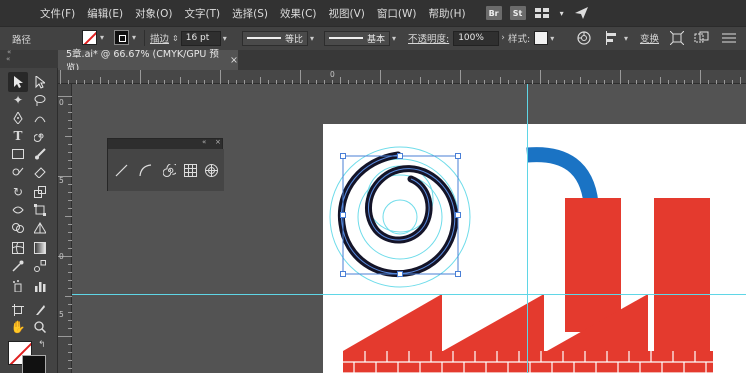  Describe the element at coordinates (447, 13) in the screenshot. I see `menu-help: 帮助(H)` at that location.